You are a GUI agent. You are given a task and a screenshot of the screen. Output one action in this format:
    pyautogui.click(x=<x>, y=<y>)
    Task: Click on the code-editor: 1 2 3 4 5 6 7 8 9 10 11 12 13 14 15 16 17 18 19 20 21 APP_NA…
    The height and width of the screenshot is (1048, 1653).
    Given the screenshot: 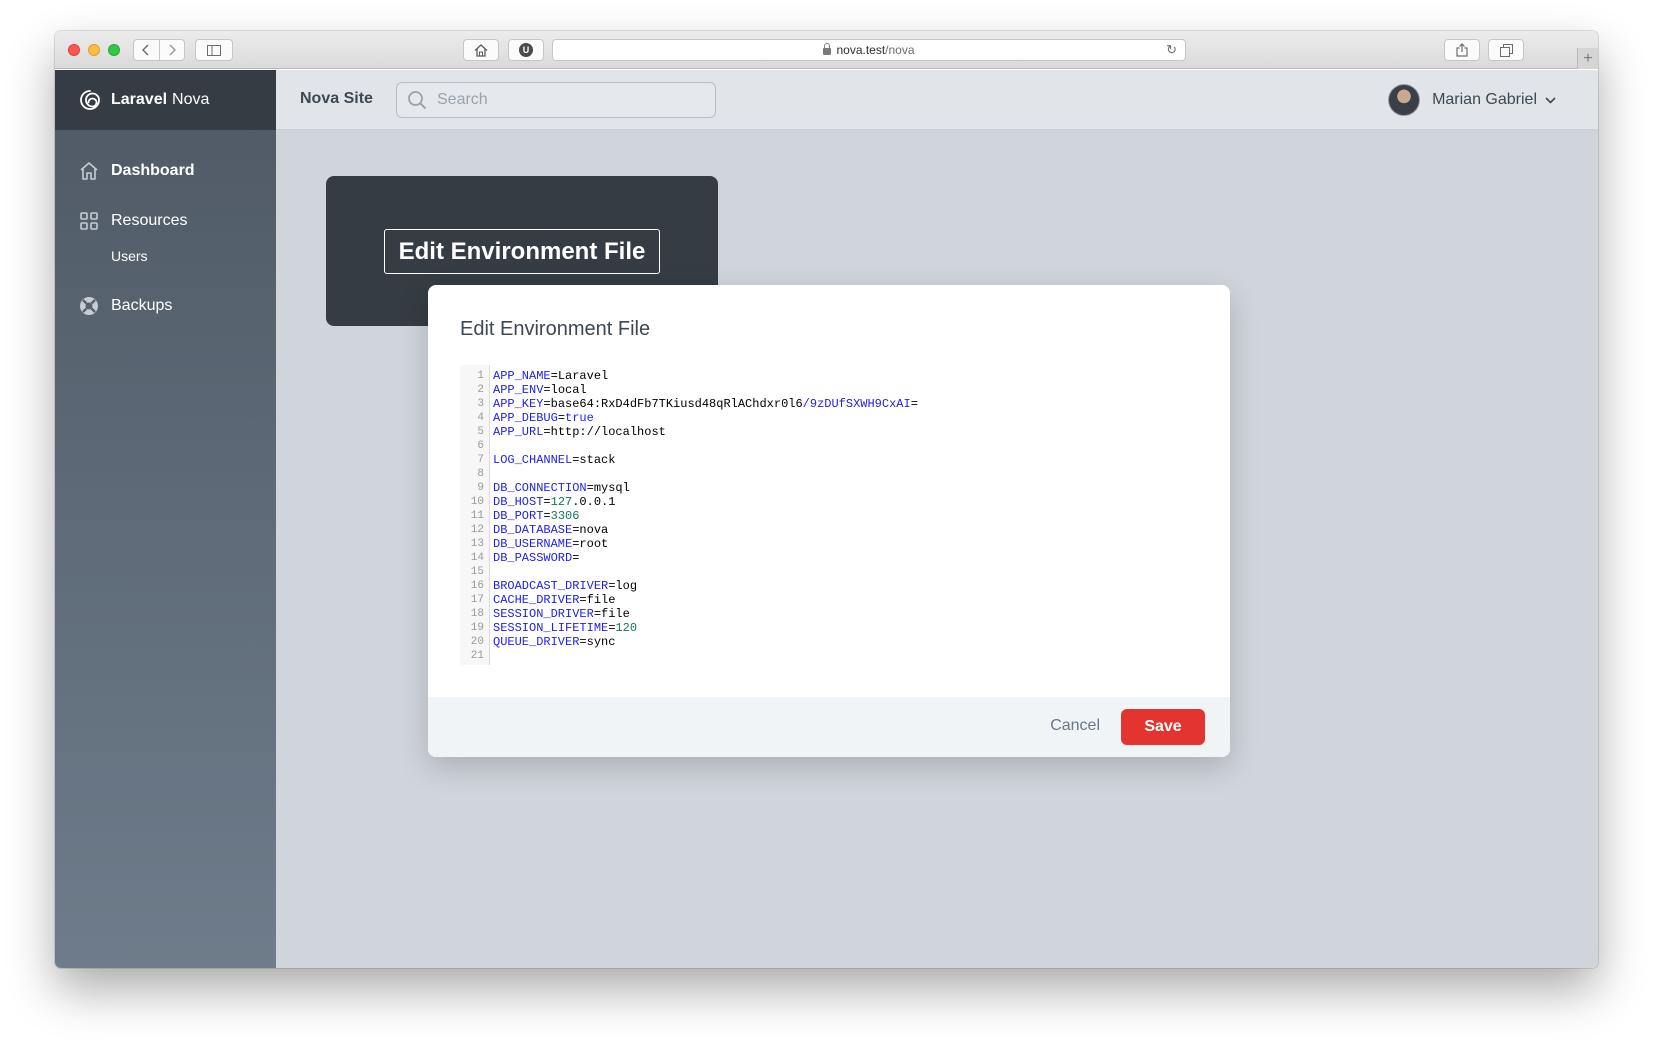 What is the action you would take?
    pyautogui.click(x=830, y=515)
    